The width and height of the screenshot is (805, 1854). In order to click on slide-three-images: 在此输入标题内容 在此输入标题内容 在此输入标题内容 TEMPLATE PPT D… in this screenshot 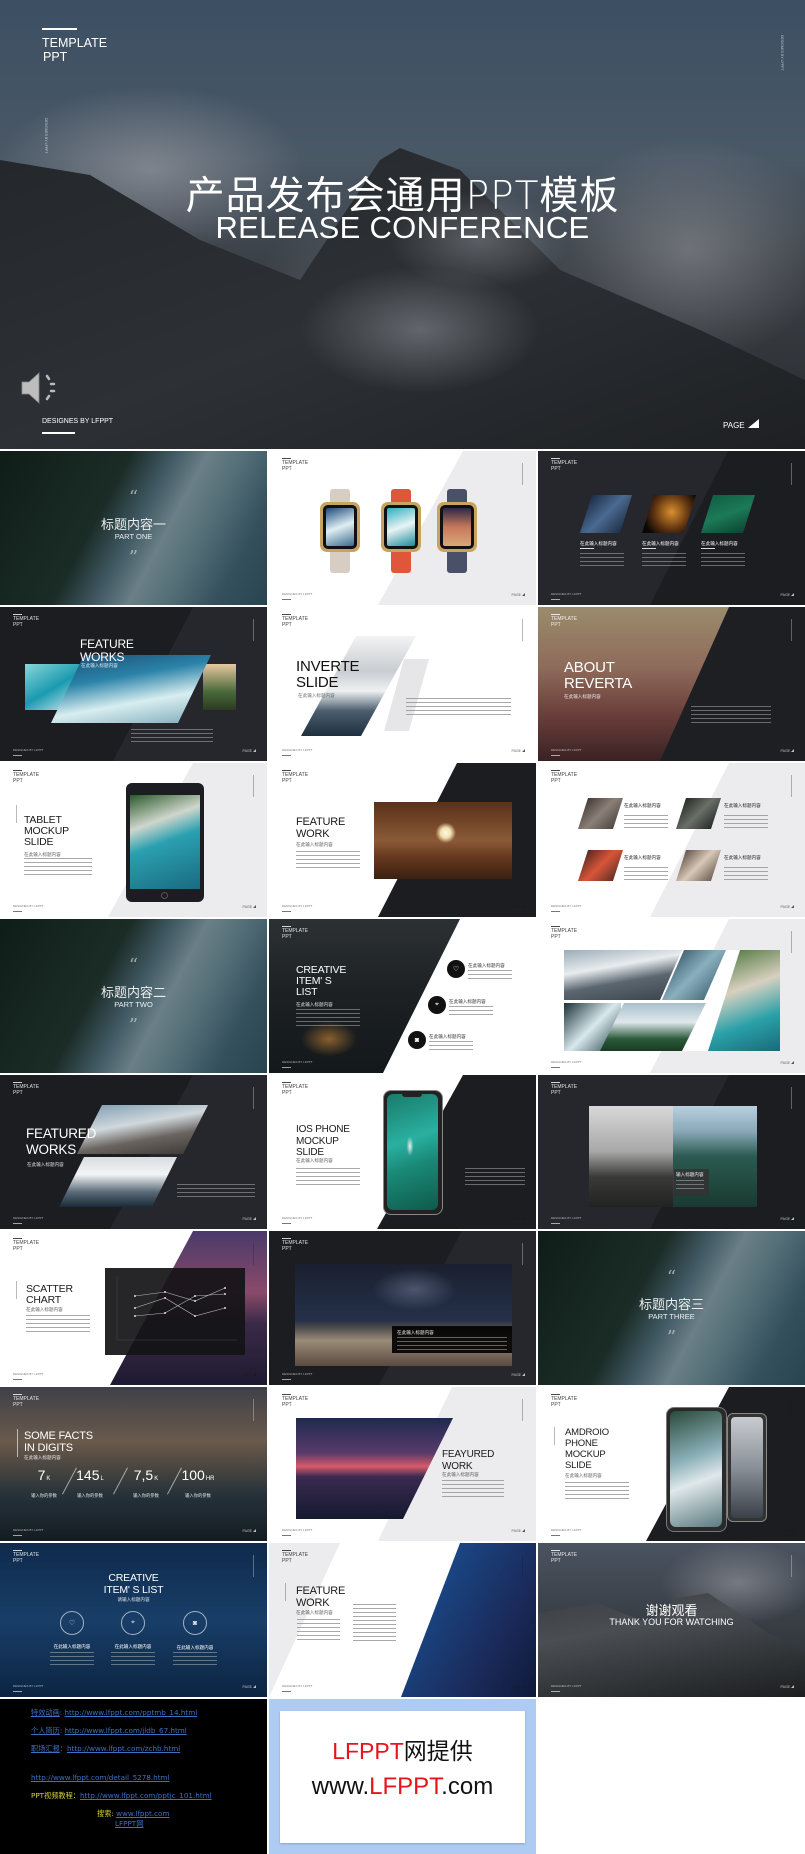, I will do `click(671, 528)`.